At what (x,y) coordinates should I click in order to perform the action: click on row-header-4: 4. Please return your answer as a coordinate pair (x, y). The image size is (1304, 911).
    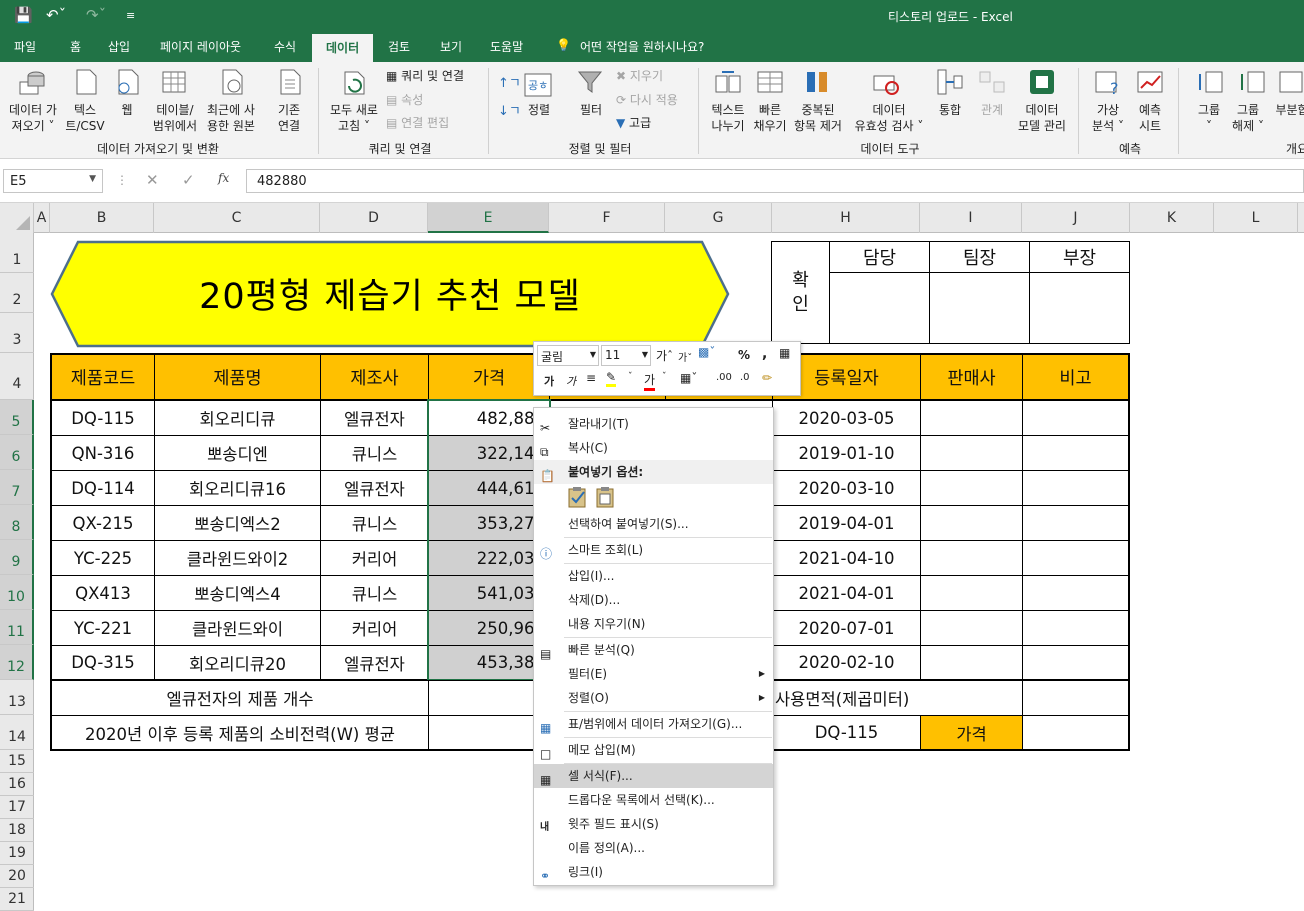
    Looking at the image, I should click on (17, 376).